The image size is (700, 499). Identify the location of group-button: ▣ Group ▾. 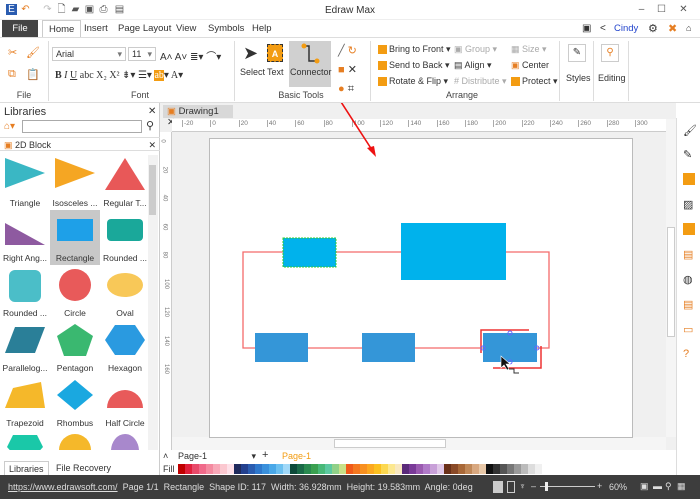
(475, 49).